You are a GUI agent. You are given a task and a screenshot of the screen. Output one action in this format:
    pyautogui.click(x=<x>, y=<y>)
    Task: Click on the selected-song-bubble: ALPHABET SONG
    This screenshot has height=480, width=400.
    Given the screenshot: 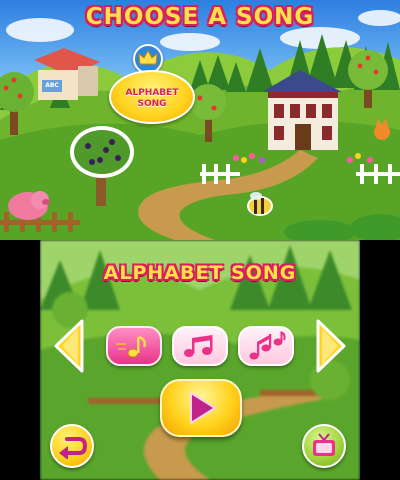 What is the action you would take?
    pyautogui.click(x=152, y=97)
    